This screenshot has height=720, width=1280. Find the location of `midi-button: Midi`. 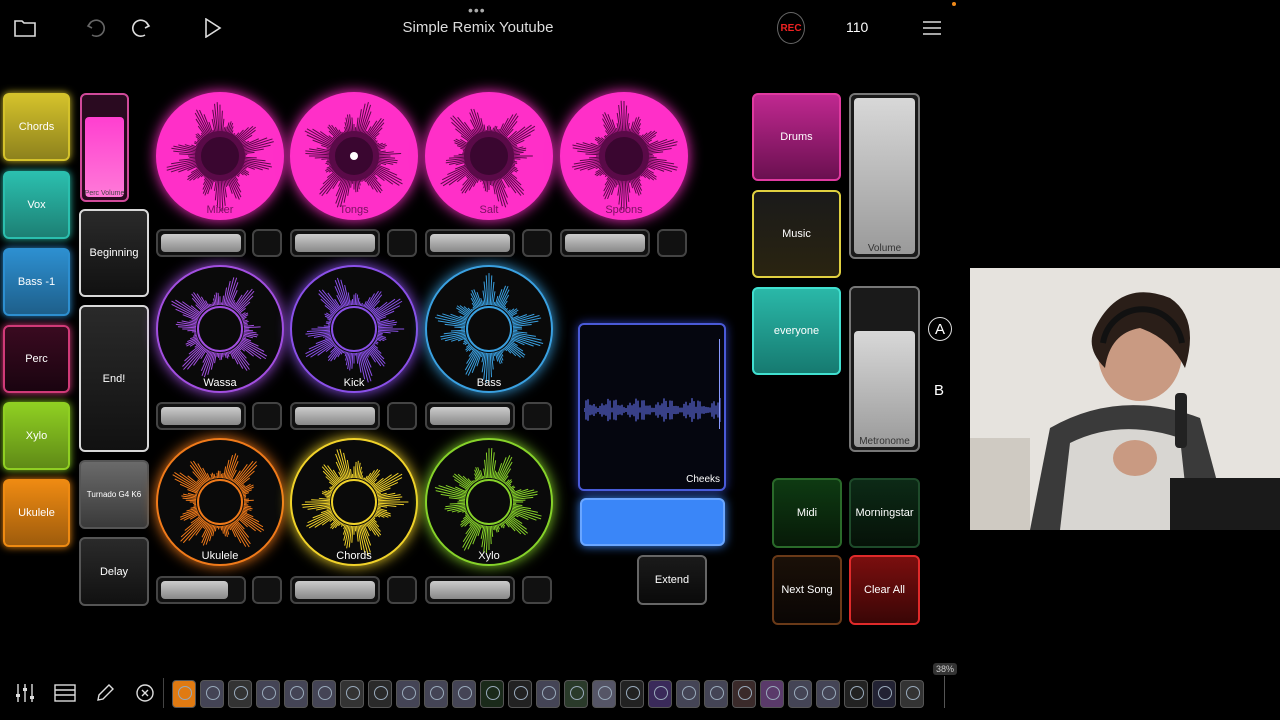

midi-button: Midi is located at coordinates (807, 513).